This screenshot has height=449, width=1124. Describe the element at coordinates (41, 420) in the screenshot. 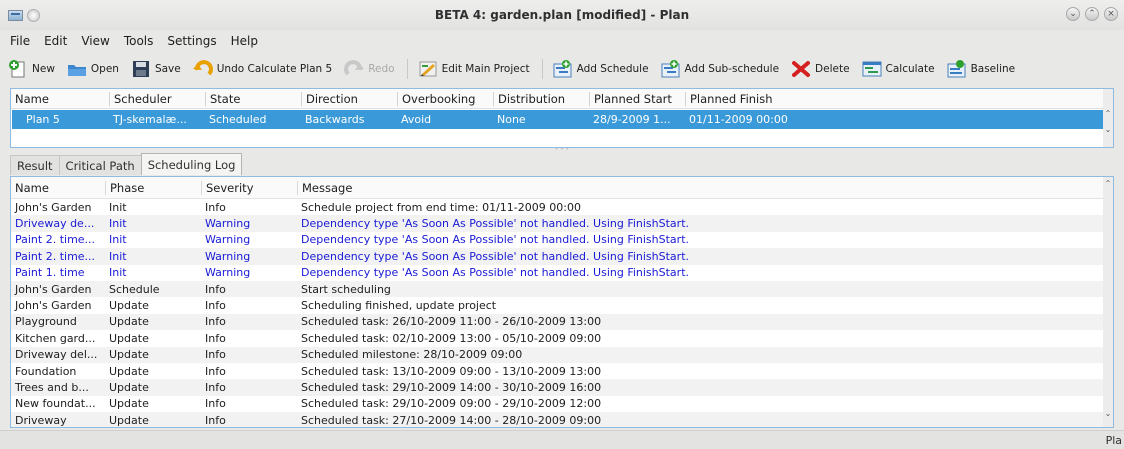

I see `log-cell-name: Driveway` at that location.